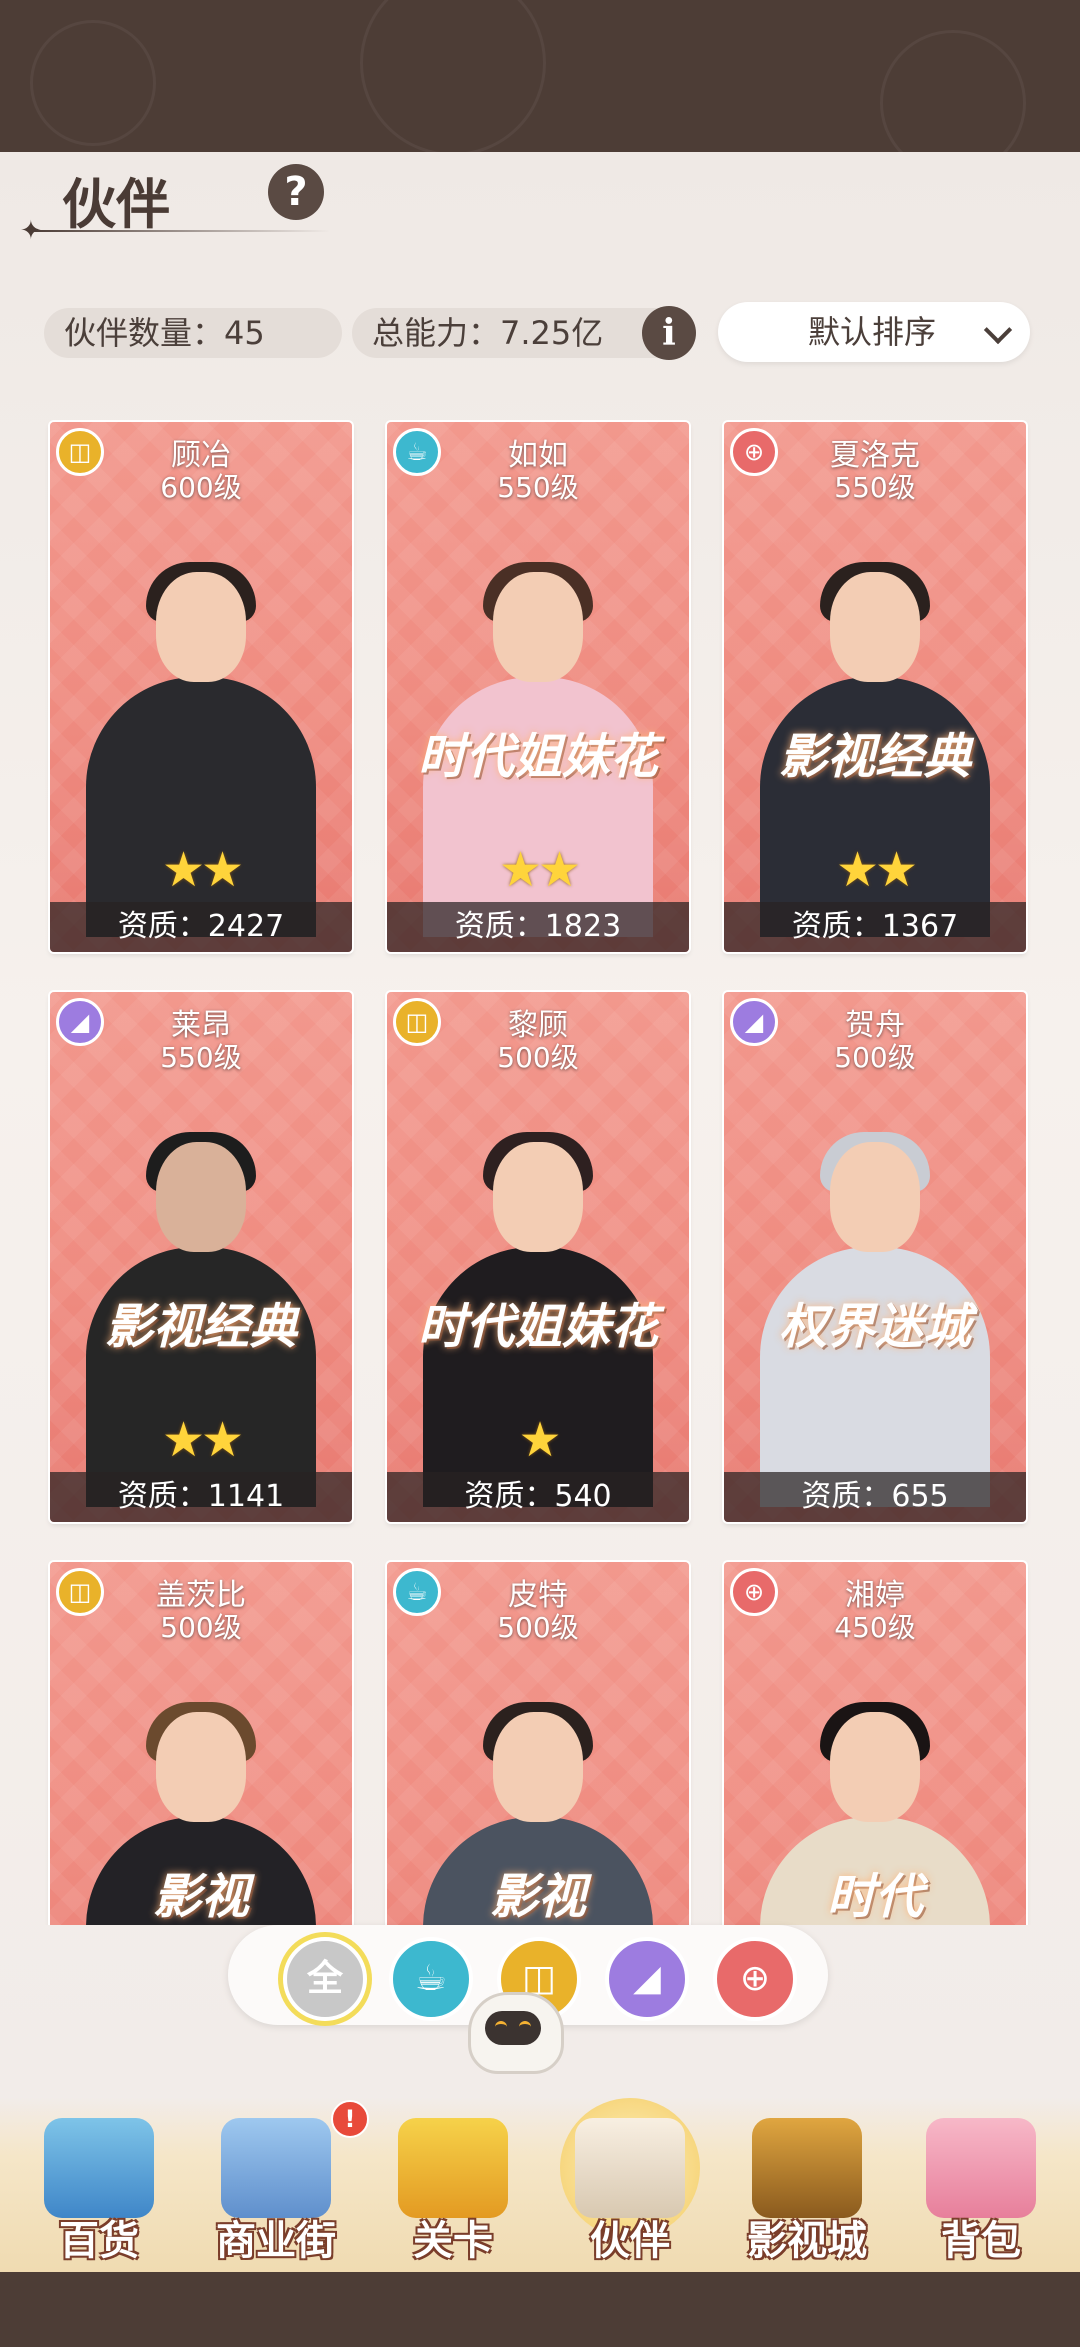  I want to click on nav-partners: 伙伴, so click(630, 2183).